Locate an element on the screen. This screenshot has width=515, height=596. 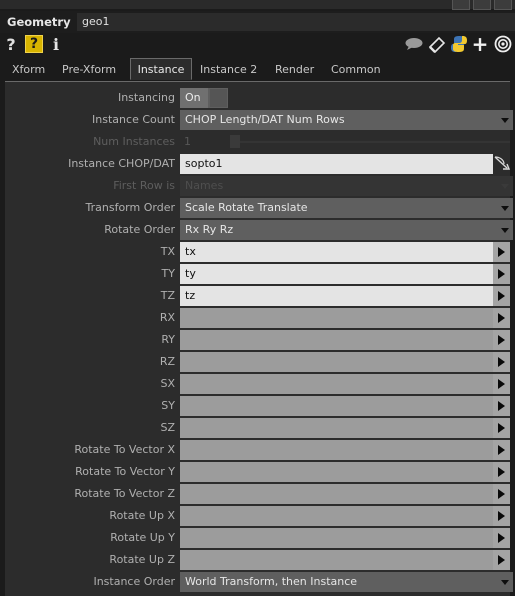
pane-split-button is located at coordinates (461, 5).